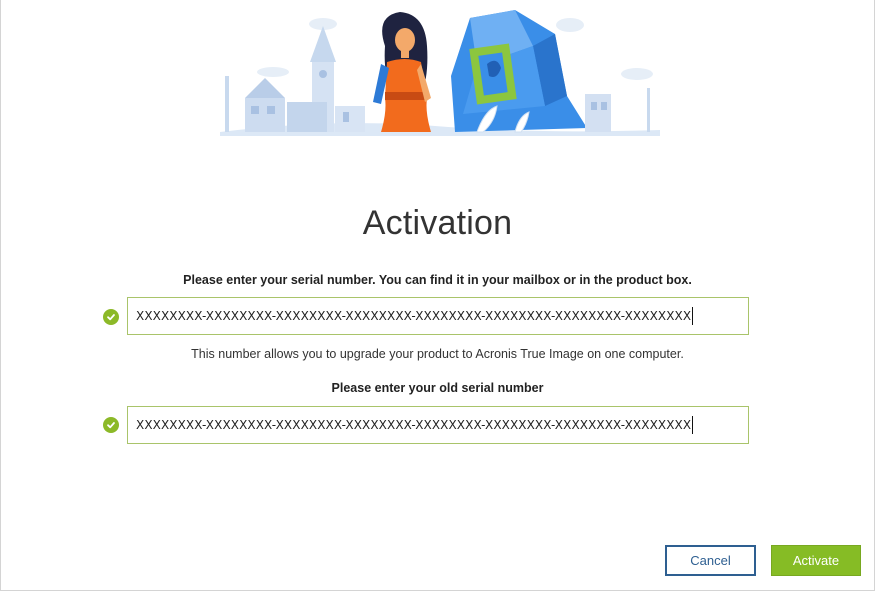 The width and height of the screenshot is (875, 592). What do you see at coordinates (437, 223) in the screenshot?
I see `page-title: Activation` at bounding box center [437, 223].